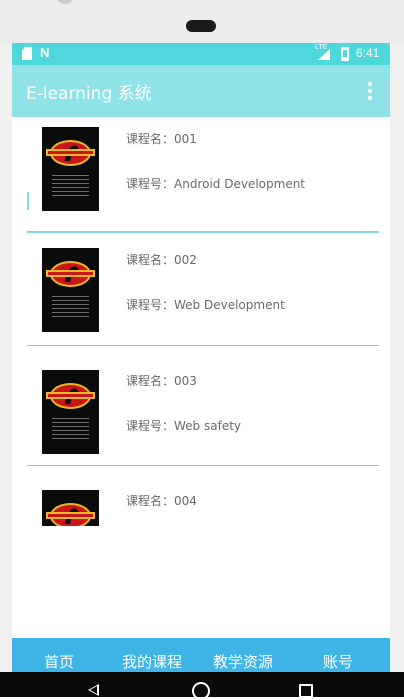 This screenshot has height=700, width=404. I want to click on course-id: 课程号：Web Development, so click(205, 304).